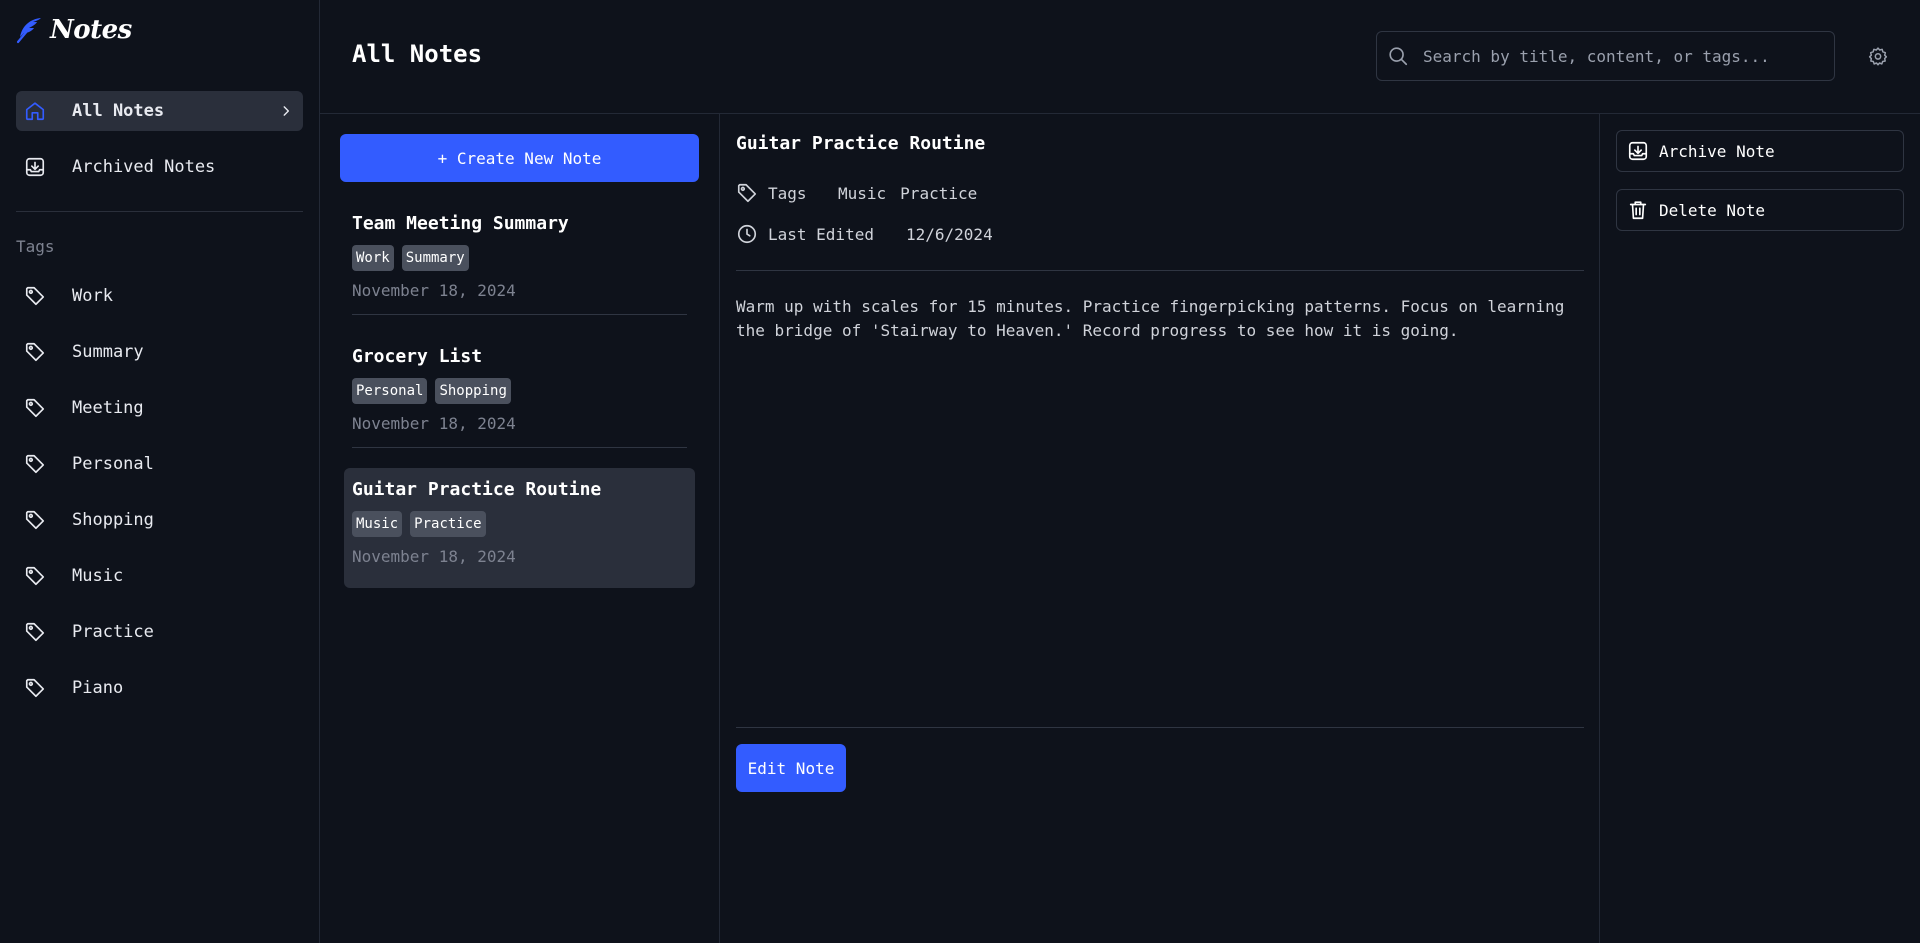 Image resolution: width=1920 pixels, height=943 pixels. What do you see at coordinates (98, 576) in the screenshot?
I see `sidebar-tag-label: Music` at bounding box center [98, 576].